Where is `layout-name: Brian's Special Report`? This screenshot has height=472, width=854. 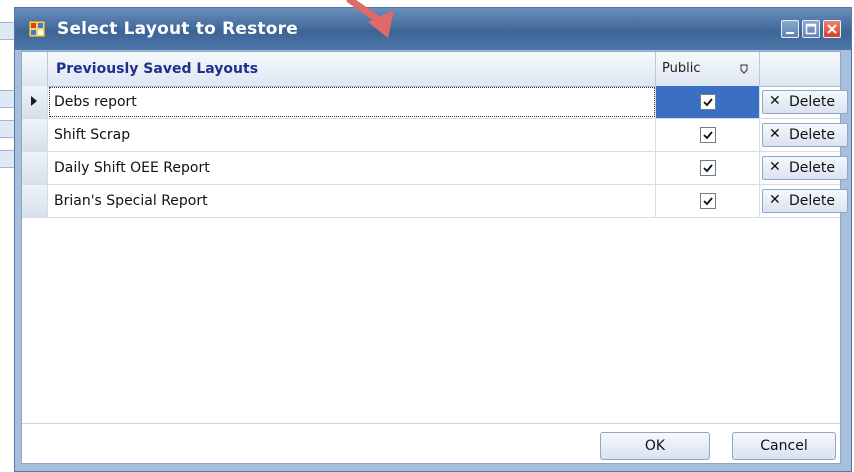
layout-name: Brian's Special Report is located at coordinates (131, 201).